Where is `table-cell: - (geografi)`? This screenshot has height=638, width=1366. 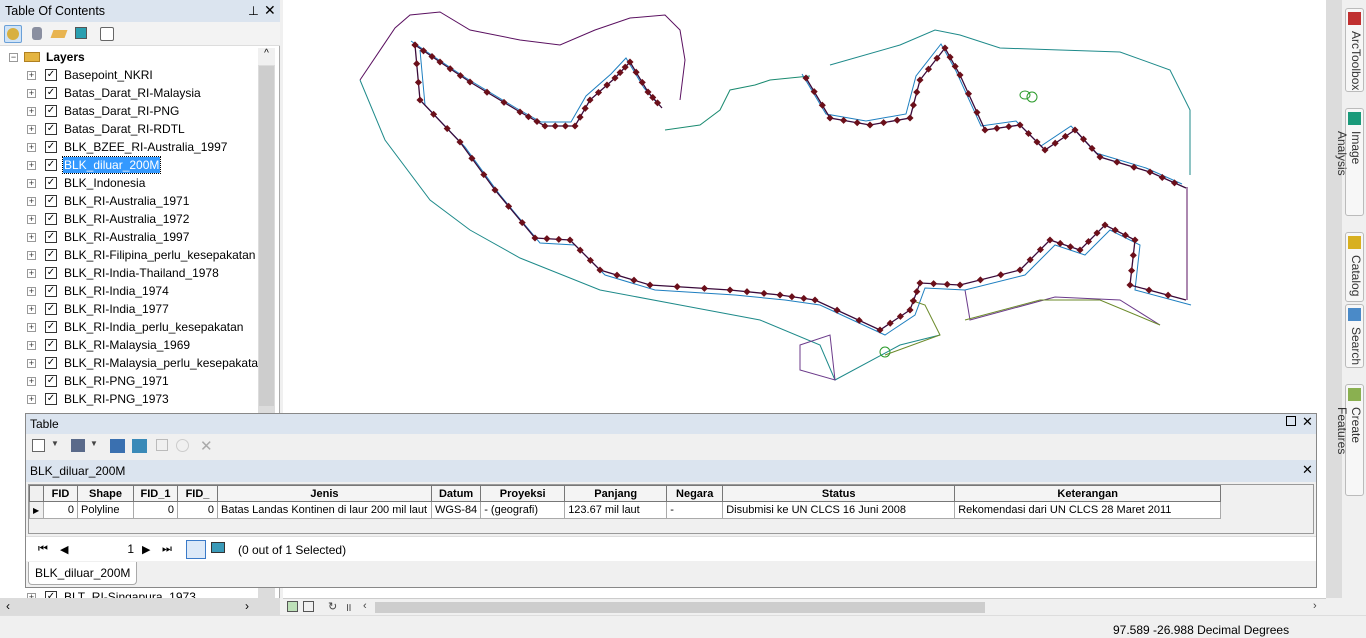 table-cell: - (geografi) is located at coordinates (523, 510).